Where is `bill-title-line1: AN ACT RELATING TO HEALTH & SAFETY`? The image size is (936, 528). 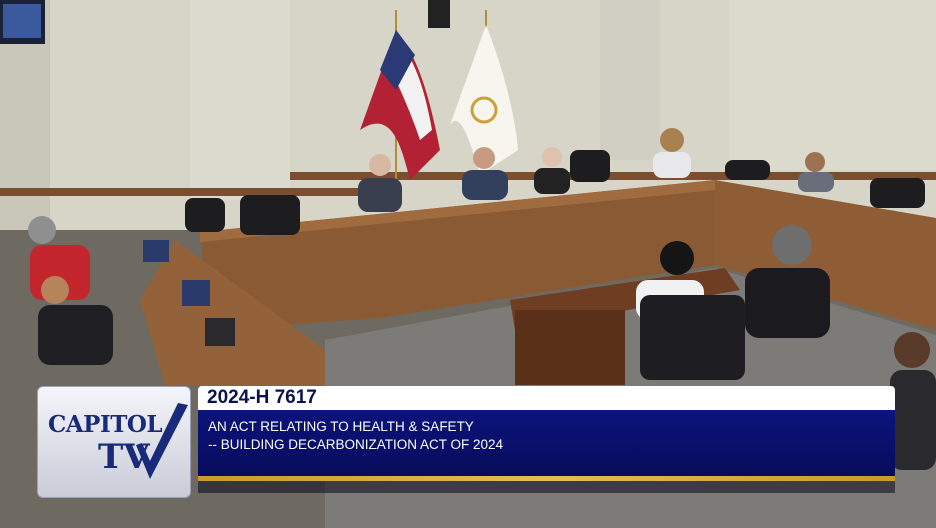
bill-title-line1: AN ACT RELATING TO HEALTH & SAFETY is located at coordinates (341, 426).